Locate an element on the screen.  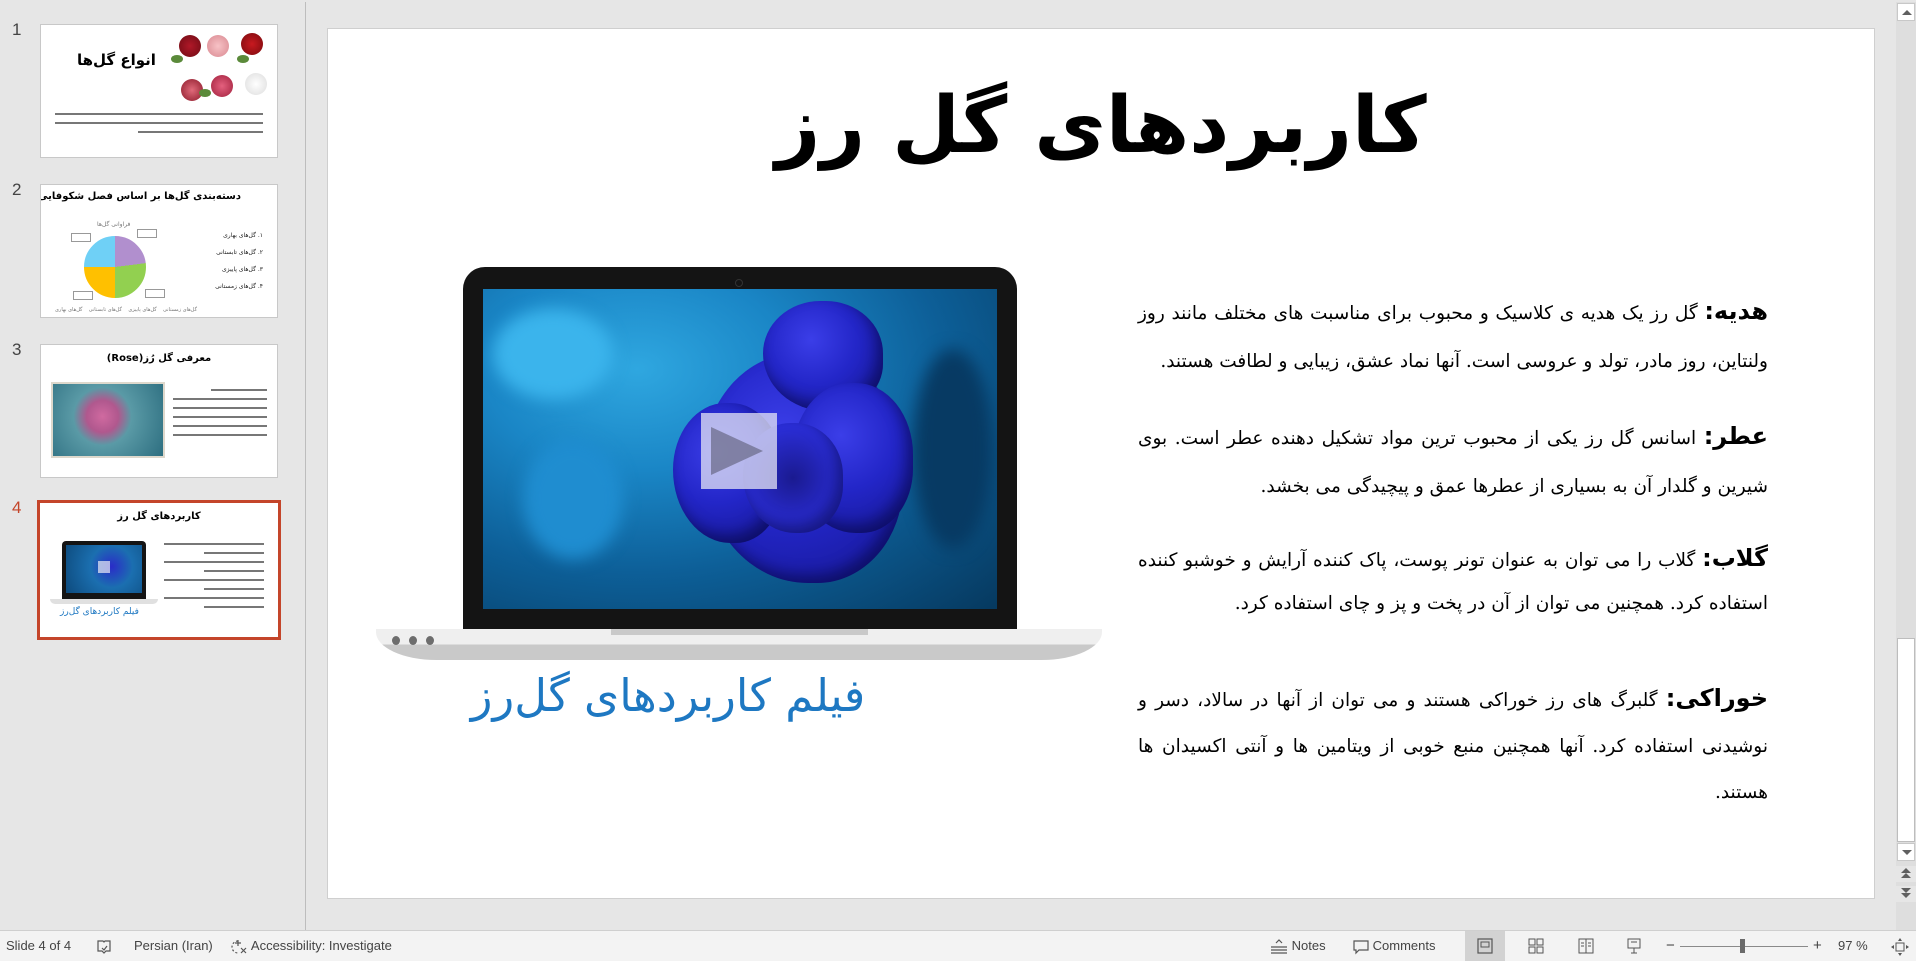
rose-photo is located at coordinates (108, 420).